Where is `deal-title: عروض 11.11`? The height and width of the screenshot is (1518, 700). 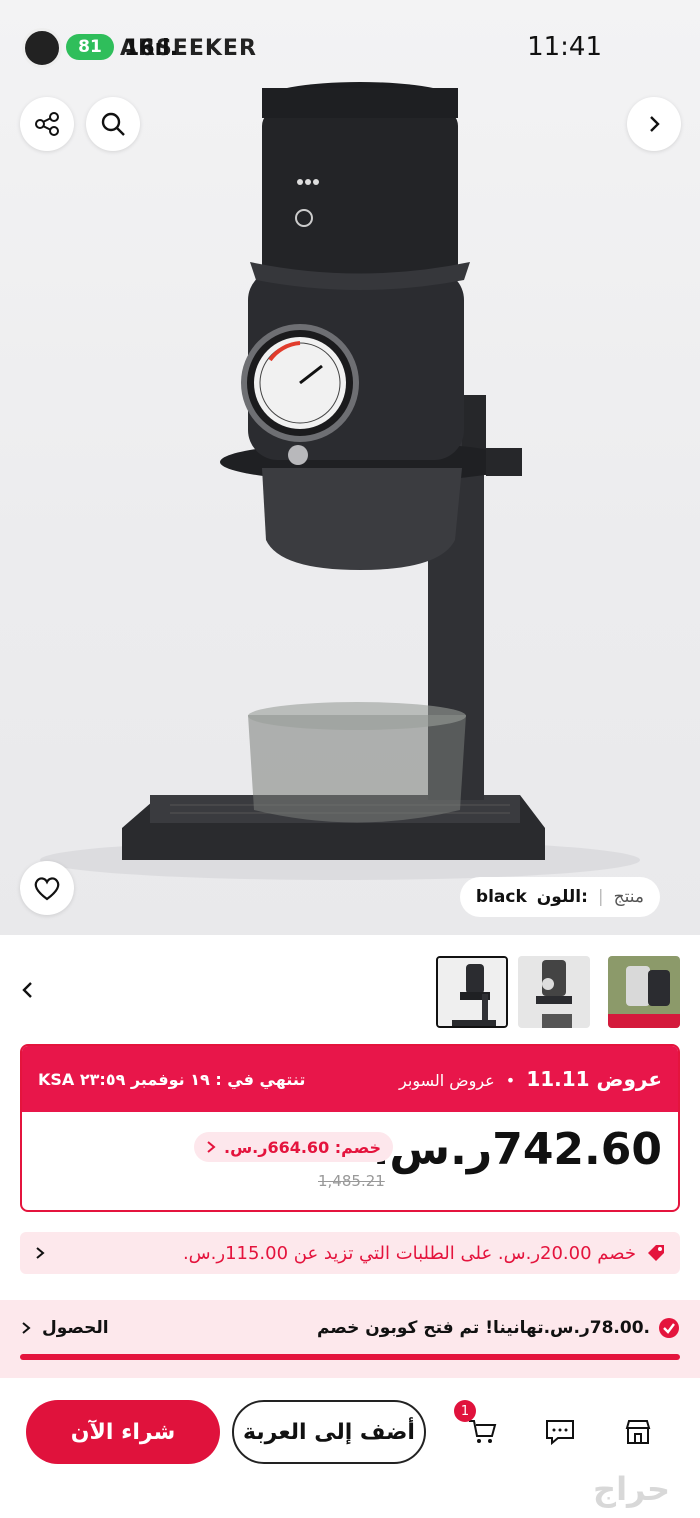 deal-title: عروض 11.11 is located at coordinates (594, 1079).